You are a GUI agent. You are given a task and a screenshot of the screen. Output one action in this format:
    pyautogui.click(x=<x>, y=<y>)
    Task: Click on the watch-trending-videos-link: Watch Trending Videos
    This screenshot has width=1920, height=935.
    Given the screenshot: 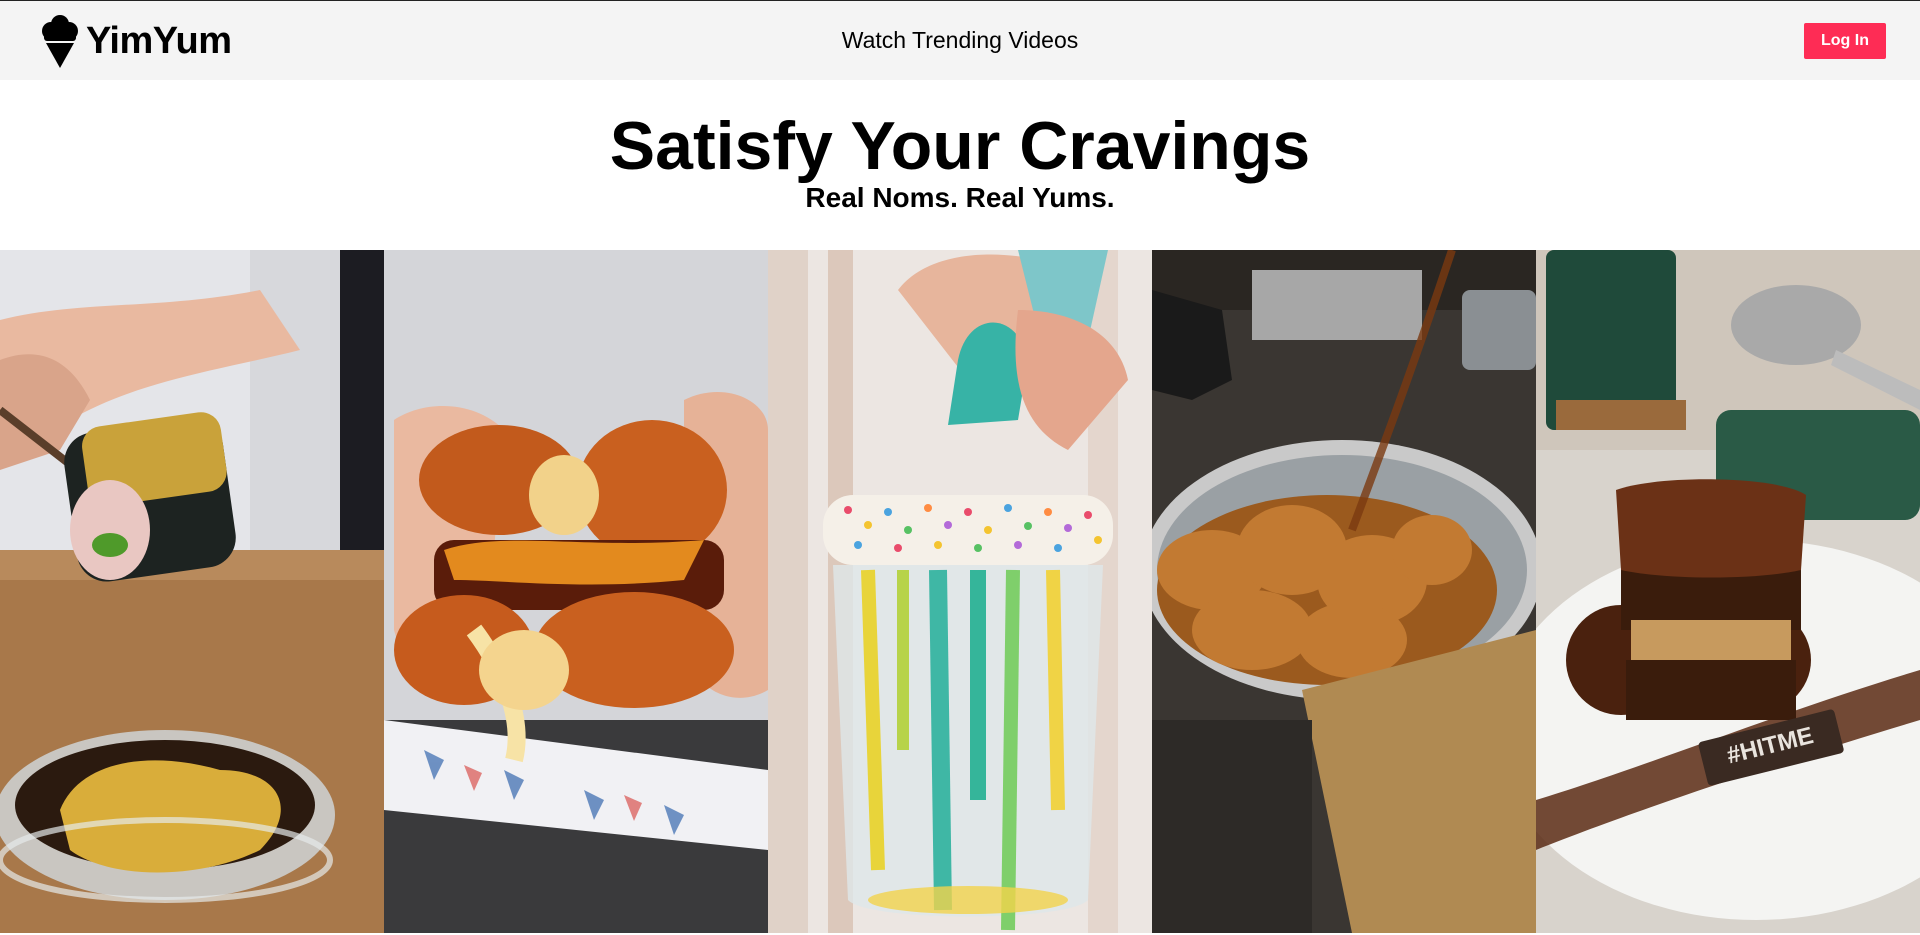 What is the action you would take?
    pyautogui.click(x=960, y=40)
    